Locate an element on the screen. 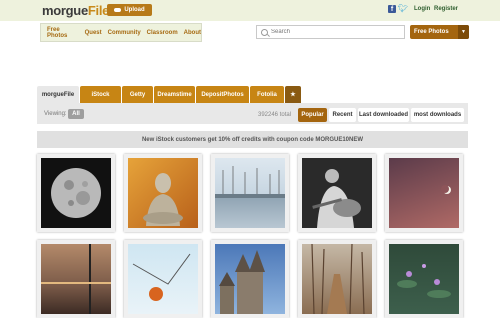 This screenshot has width=500, height=318. search-input is located at coordinates (331, 32).